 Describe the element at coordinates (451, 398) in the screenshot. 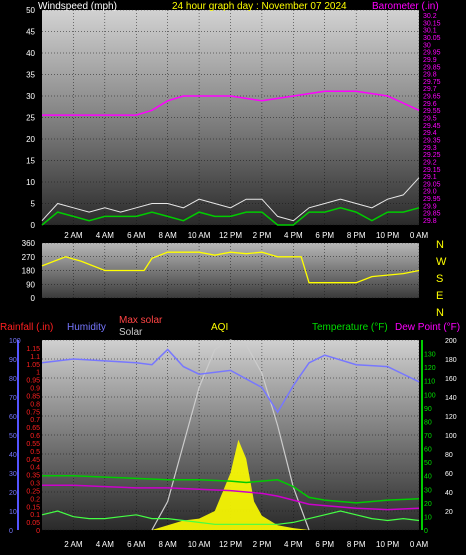

I see `solar-tick-label: 140` at that location.